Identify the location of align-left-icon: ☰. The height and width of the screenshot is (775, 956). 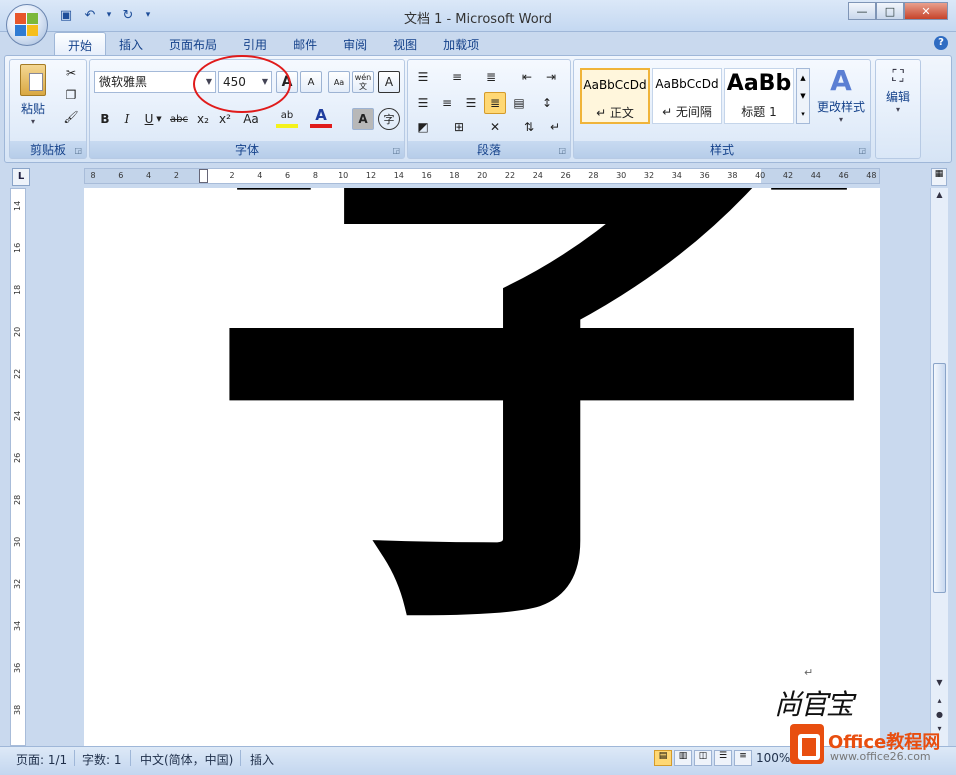
(423, 103).